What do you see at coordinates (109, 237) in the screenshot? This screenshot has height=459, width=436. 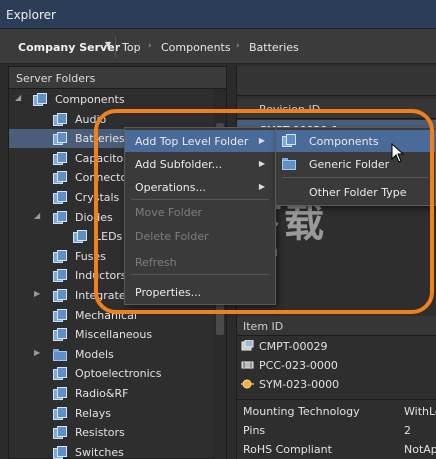 I see `tree-item-label: LEDs` at bounding box center [109, 237].